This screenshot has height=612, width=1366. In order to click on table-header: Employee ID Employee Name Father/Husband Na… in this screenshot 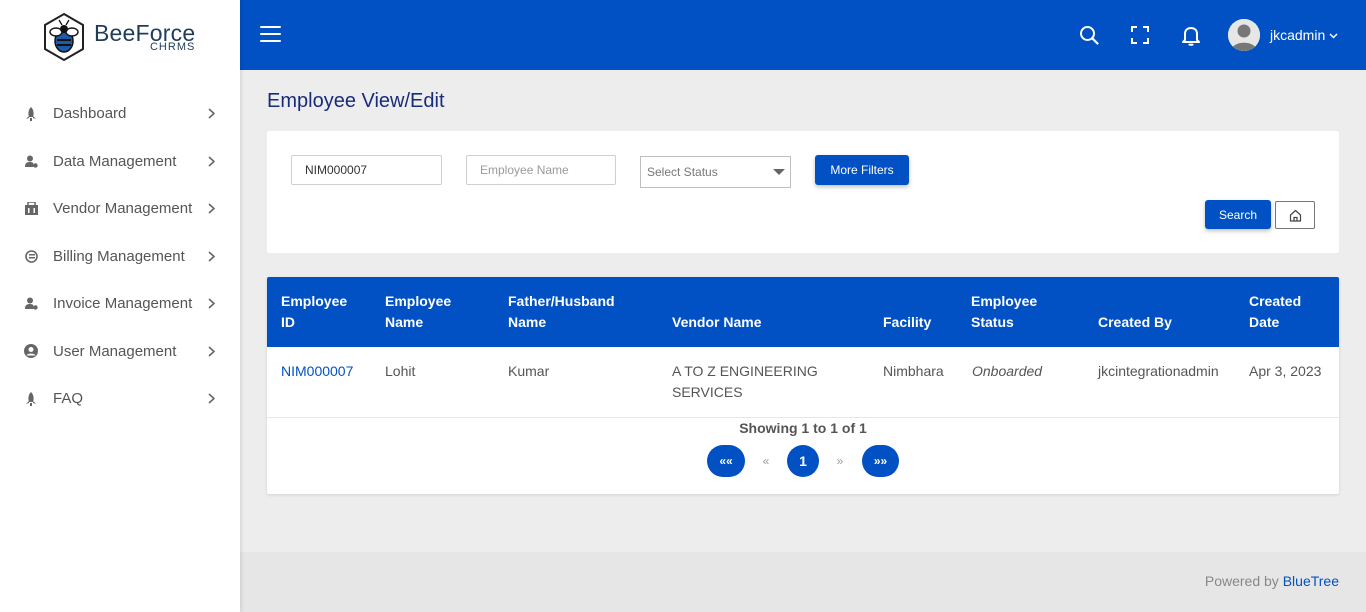, I will do `click(803, 312)`.